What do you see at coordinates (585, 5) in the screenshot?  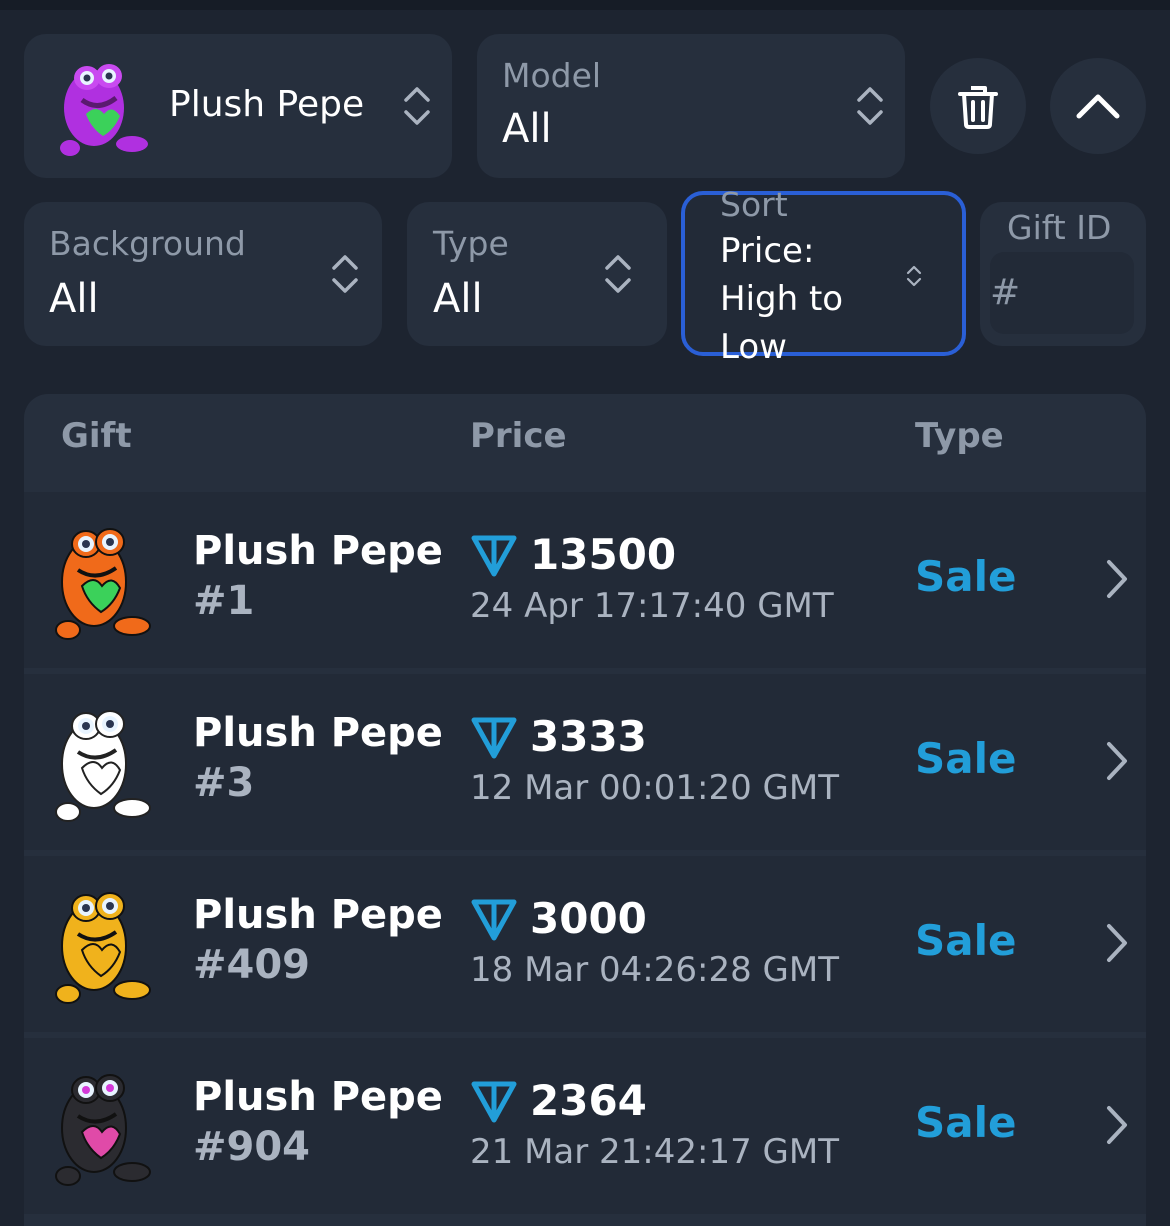 I see `top-divider` at bounding box center [585, 5].